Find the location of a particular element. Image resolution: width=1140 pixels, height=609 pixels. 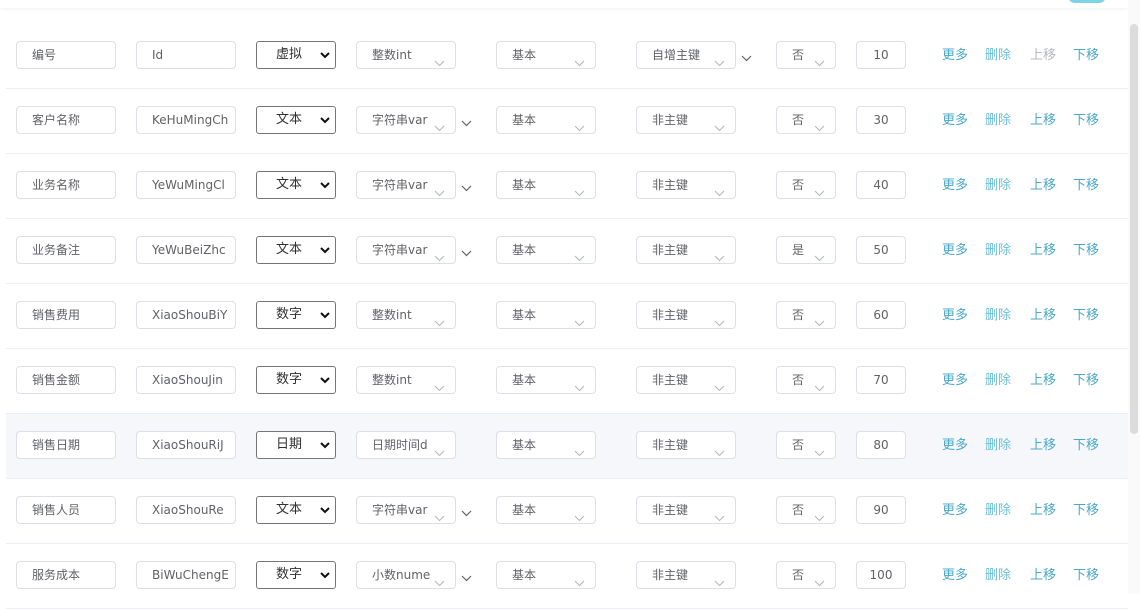

display-name-input: 业务名称 is located at coordinates (66, 185).